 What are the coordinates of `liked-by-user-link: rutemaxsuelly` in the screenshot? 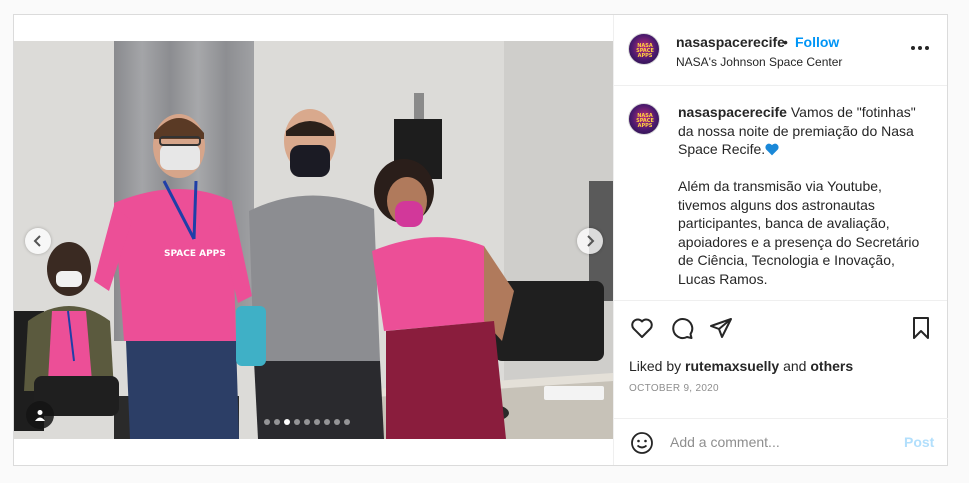 It's located at (732, 366).